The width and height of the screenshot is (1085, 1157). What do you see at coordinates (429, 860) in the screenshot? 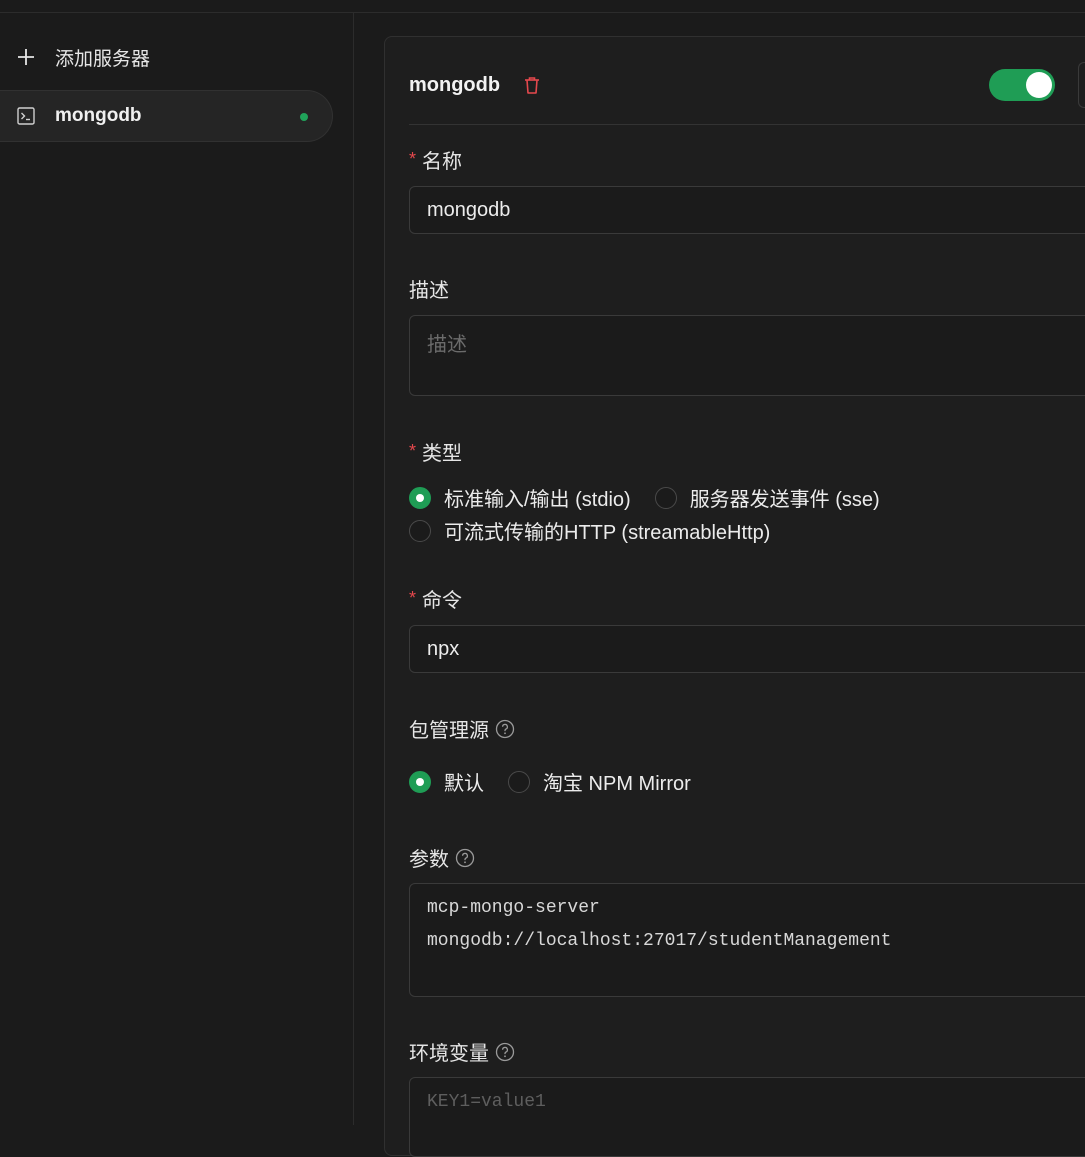
I see `args-label-text: 参数` at bounding box center [429, 860].